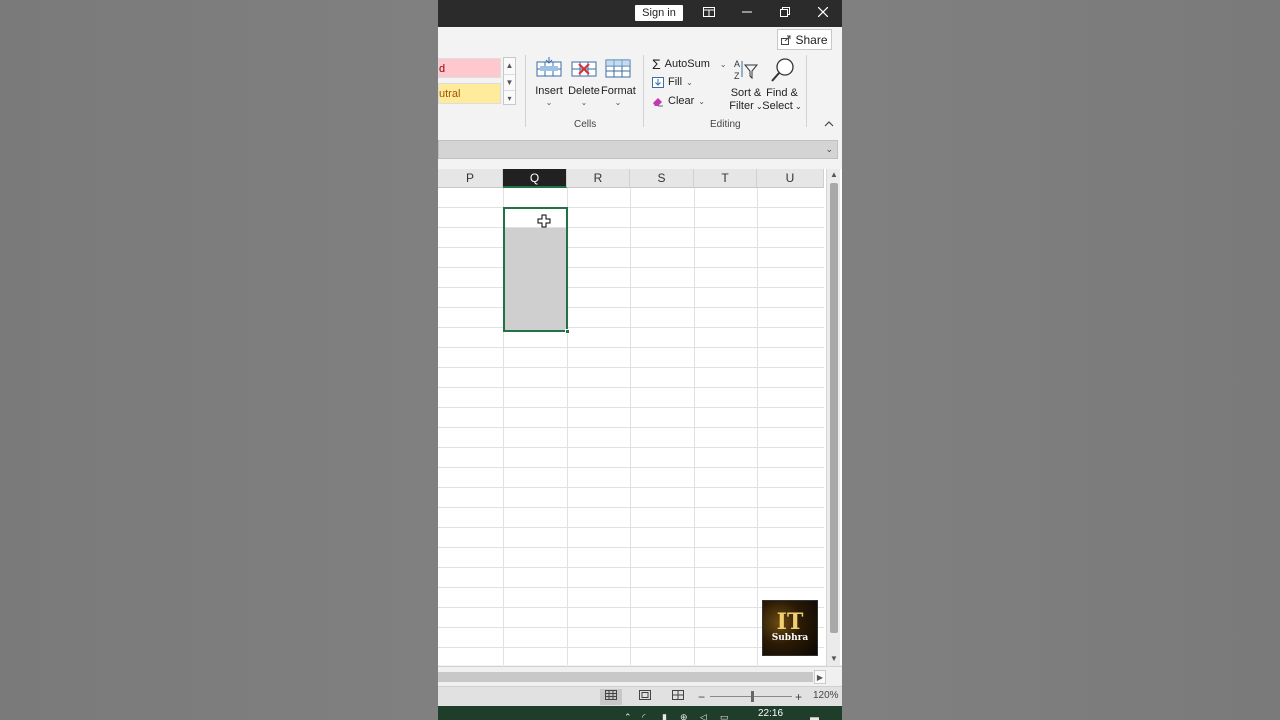  I want to click on collapse-ribbon-icon, so click(829, 124).